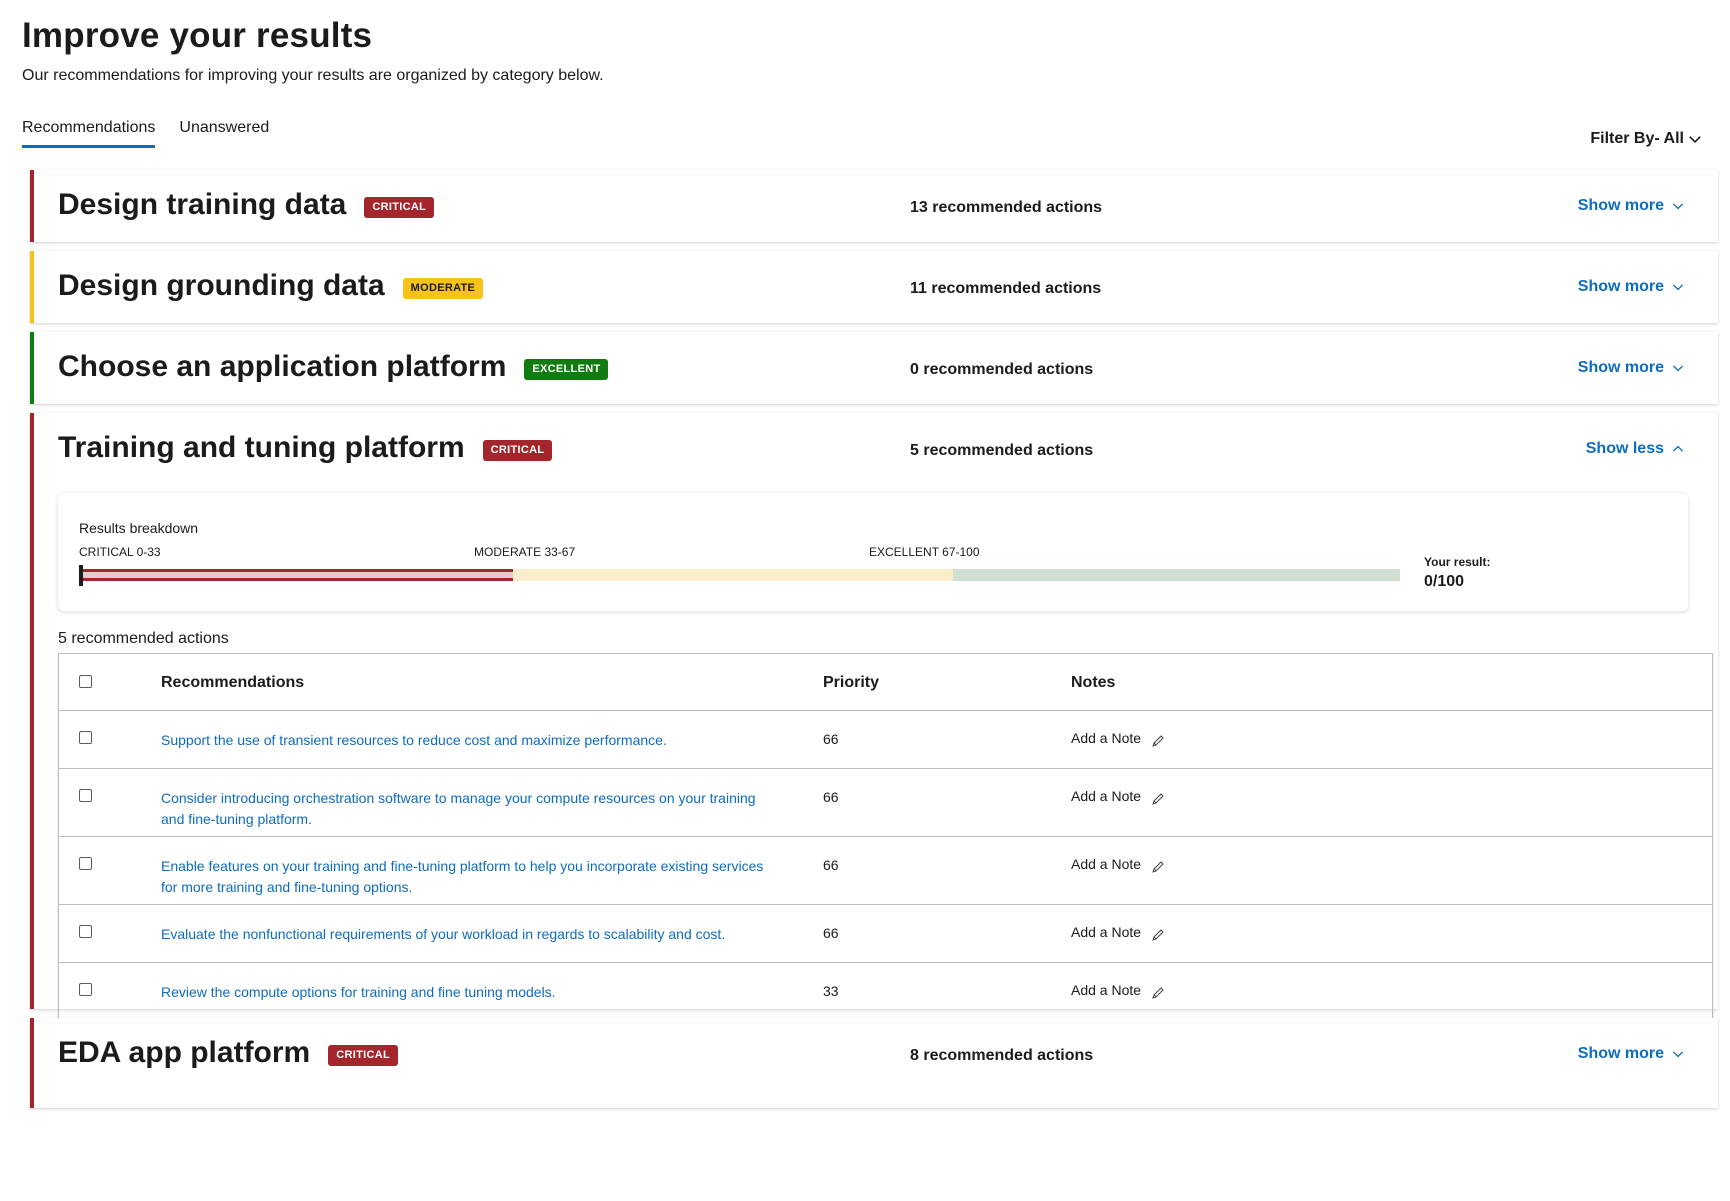 This screenshot has width=1730, height=1201. What do you see at coordinates (282, 366) in the screenshot?
I see `category-title-text: Choose an application platform` at bounding box center [282, 366].